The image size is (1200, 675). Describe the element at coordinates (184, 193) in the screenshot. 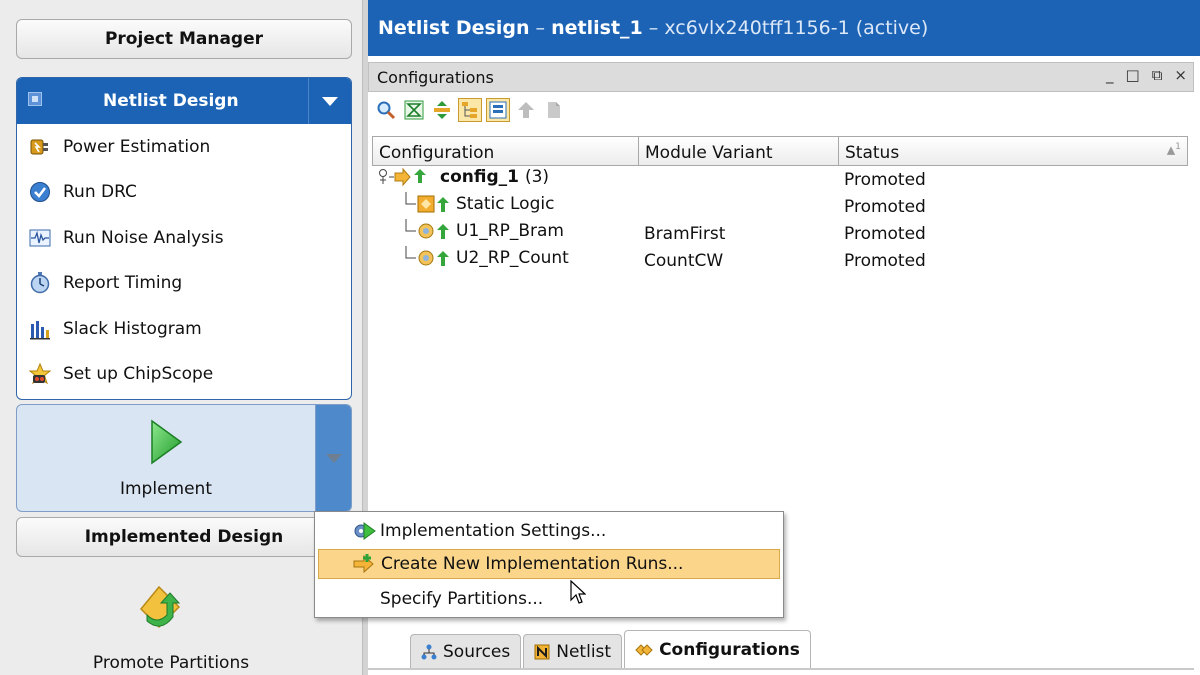

I see `nav-item-run-drc: Run DRC` at that location.